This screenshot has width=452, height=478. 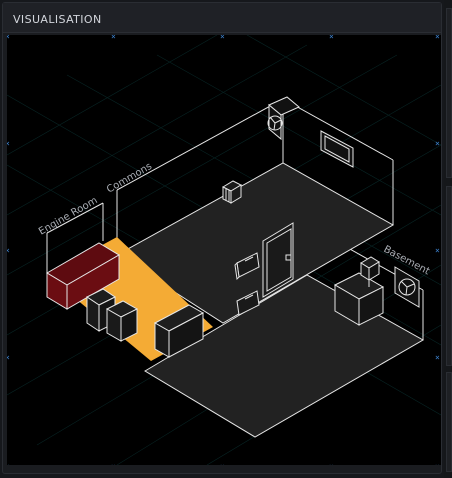 What do you see at coordinates (222, 18) in the screenshot?
I see `panel-header: VISUALISATION` at bounding box center [222, 18].